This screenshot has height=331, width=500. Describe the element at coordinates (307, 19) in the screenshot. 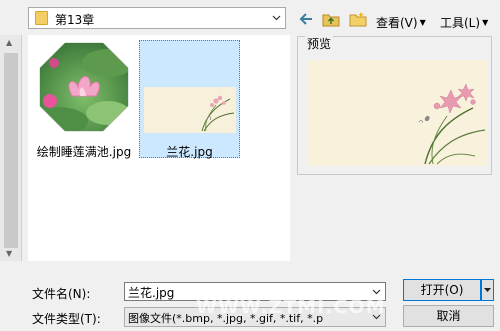

I see `back-arrow-icon` at that location.